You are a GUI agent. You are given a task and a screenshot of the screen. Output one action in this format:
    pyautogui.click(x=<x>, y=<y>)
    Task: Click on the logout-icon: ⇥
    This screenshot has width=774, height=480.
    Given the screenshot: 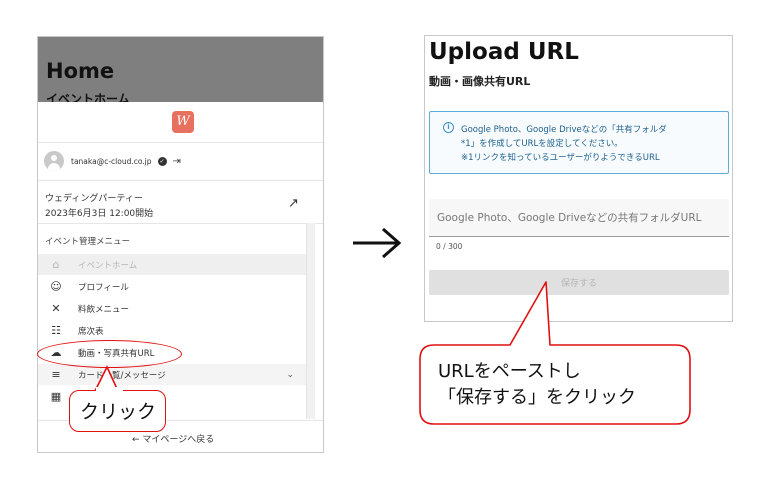 What is the action you would take?
    pyautogui.click(x=177, y=161)
    